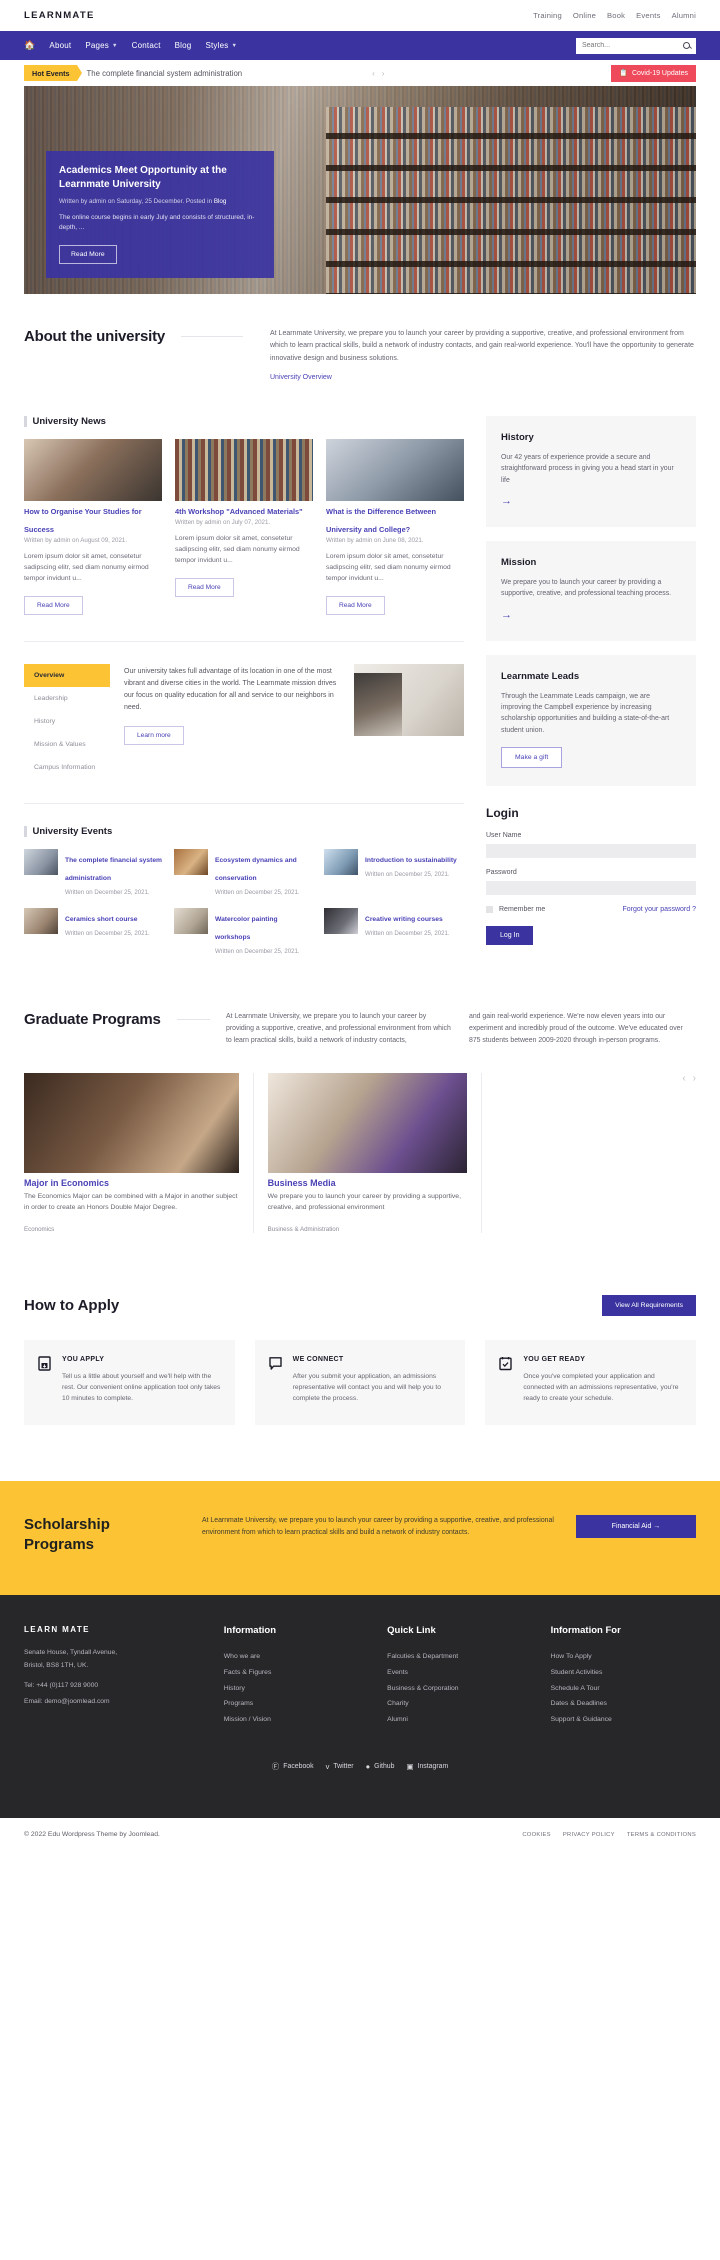 The image size is (720, 2260). Describe the element at coordinates (459, 1689) in the screenshot. I see `footer-link: Business & Corporation` at that location.